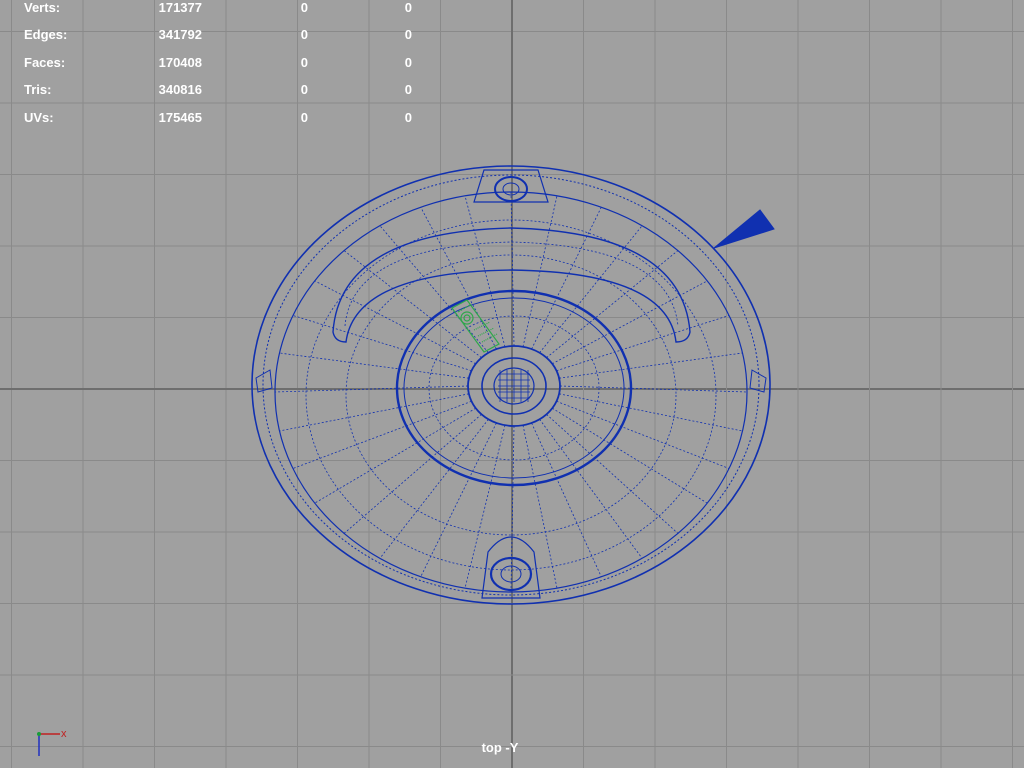 Image resolution: width=1024 pixels, height=768 pixels. Describe the element at coordinates (39, 117) in the screenshot. I see `hud-stat-label: UVs:` at that location.